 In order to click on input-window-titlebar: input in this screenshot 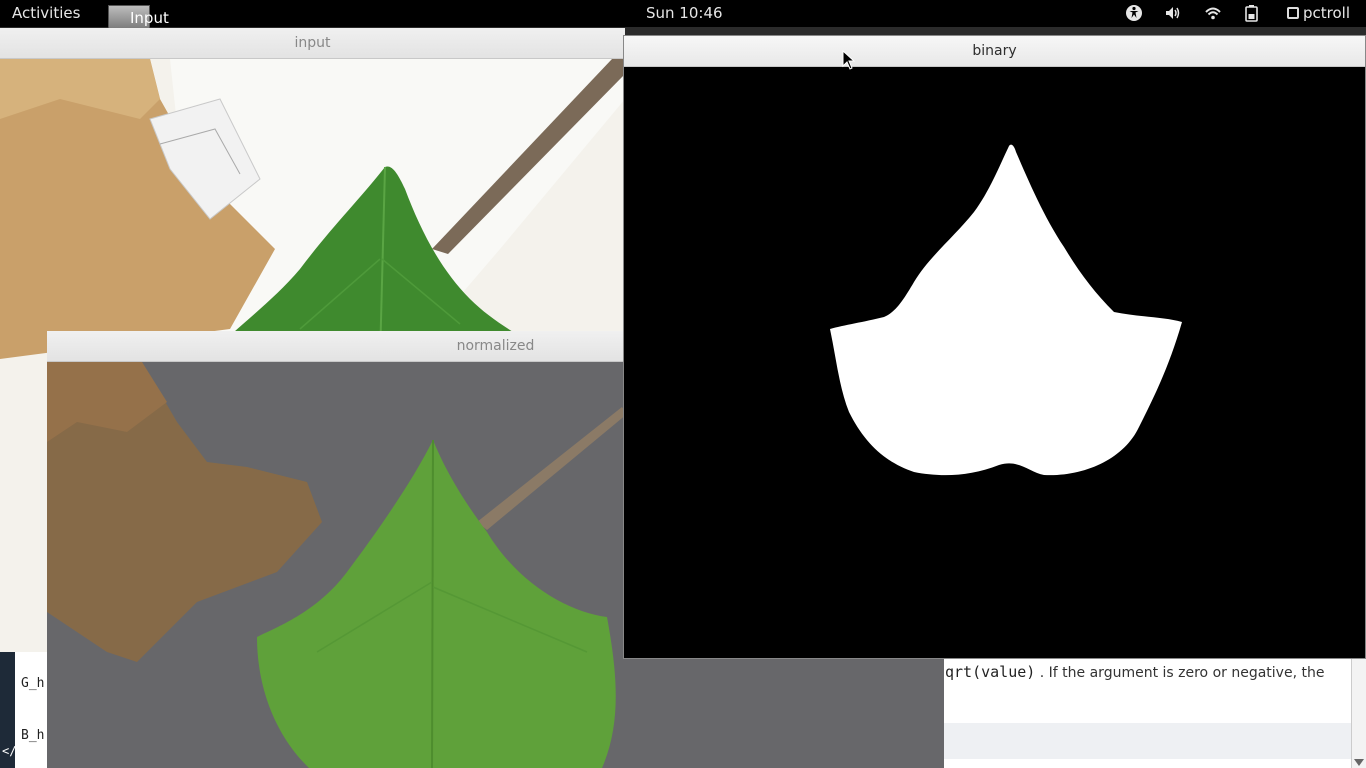, I will do `click(312, 43)`.